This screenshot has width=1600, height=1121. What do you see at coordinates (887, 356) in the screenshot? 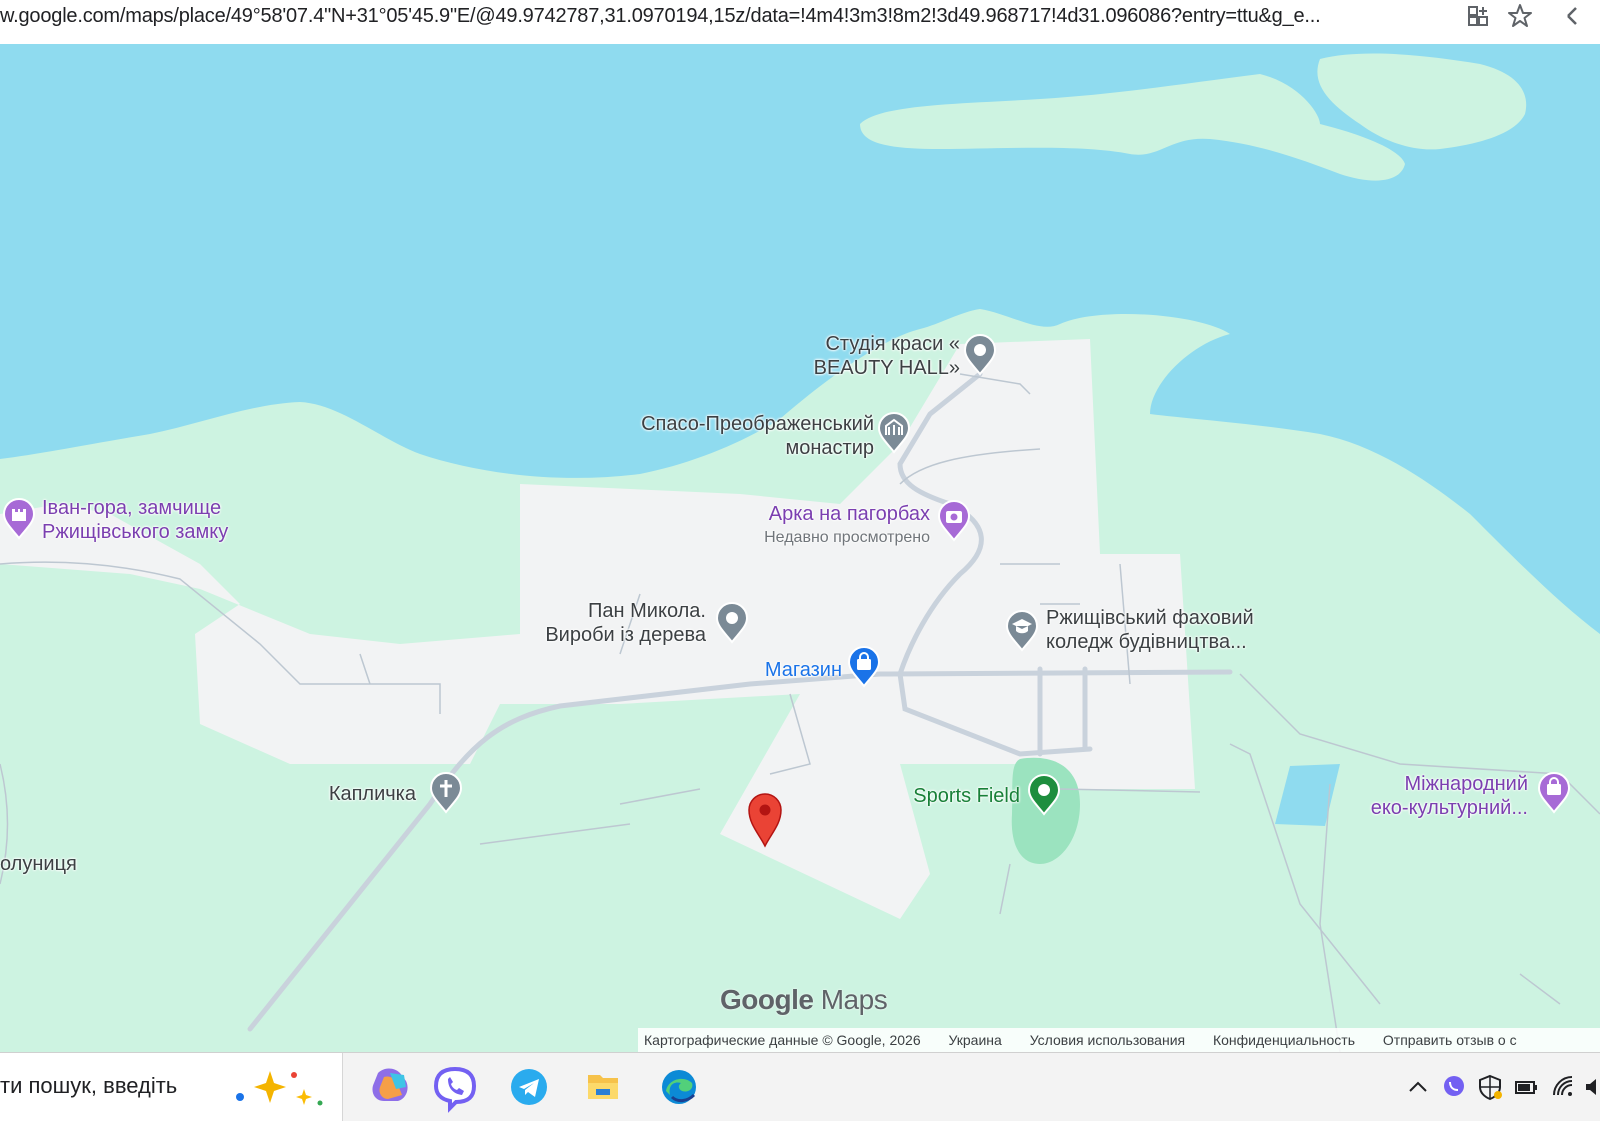
I see `poi-label-beauty-hall: Студія краси « BEAUTY HALL»` at bounding box center [887, 356].